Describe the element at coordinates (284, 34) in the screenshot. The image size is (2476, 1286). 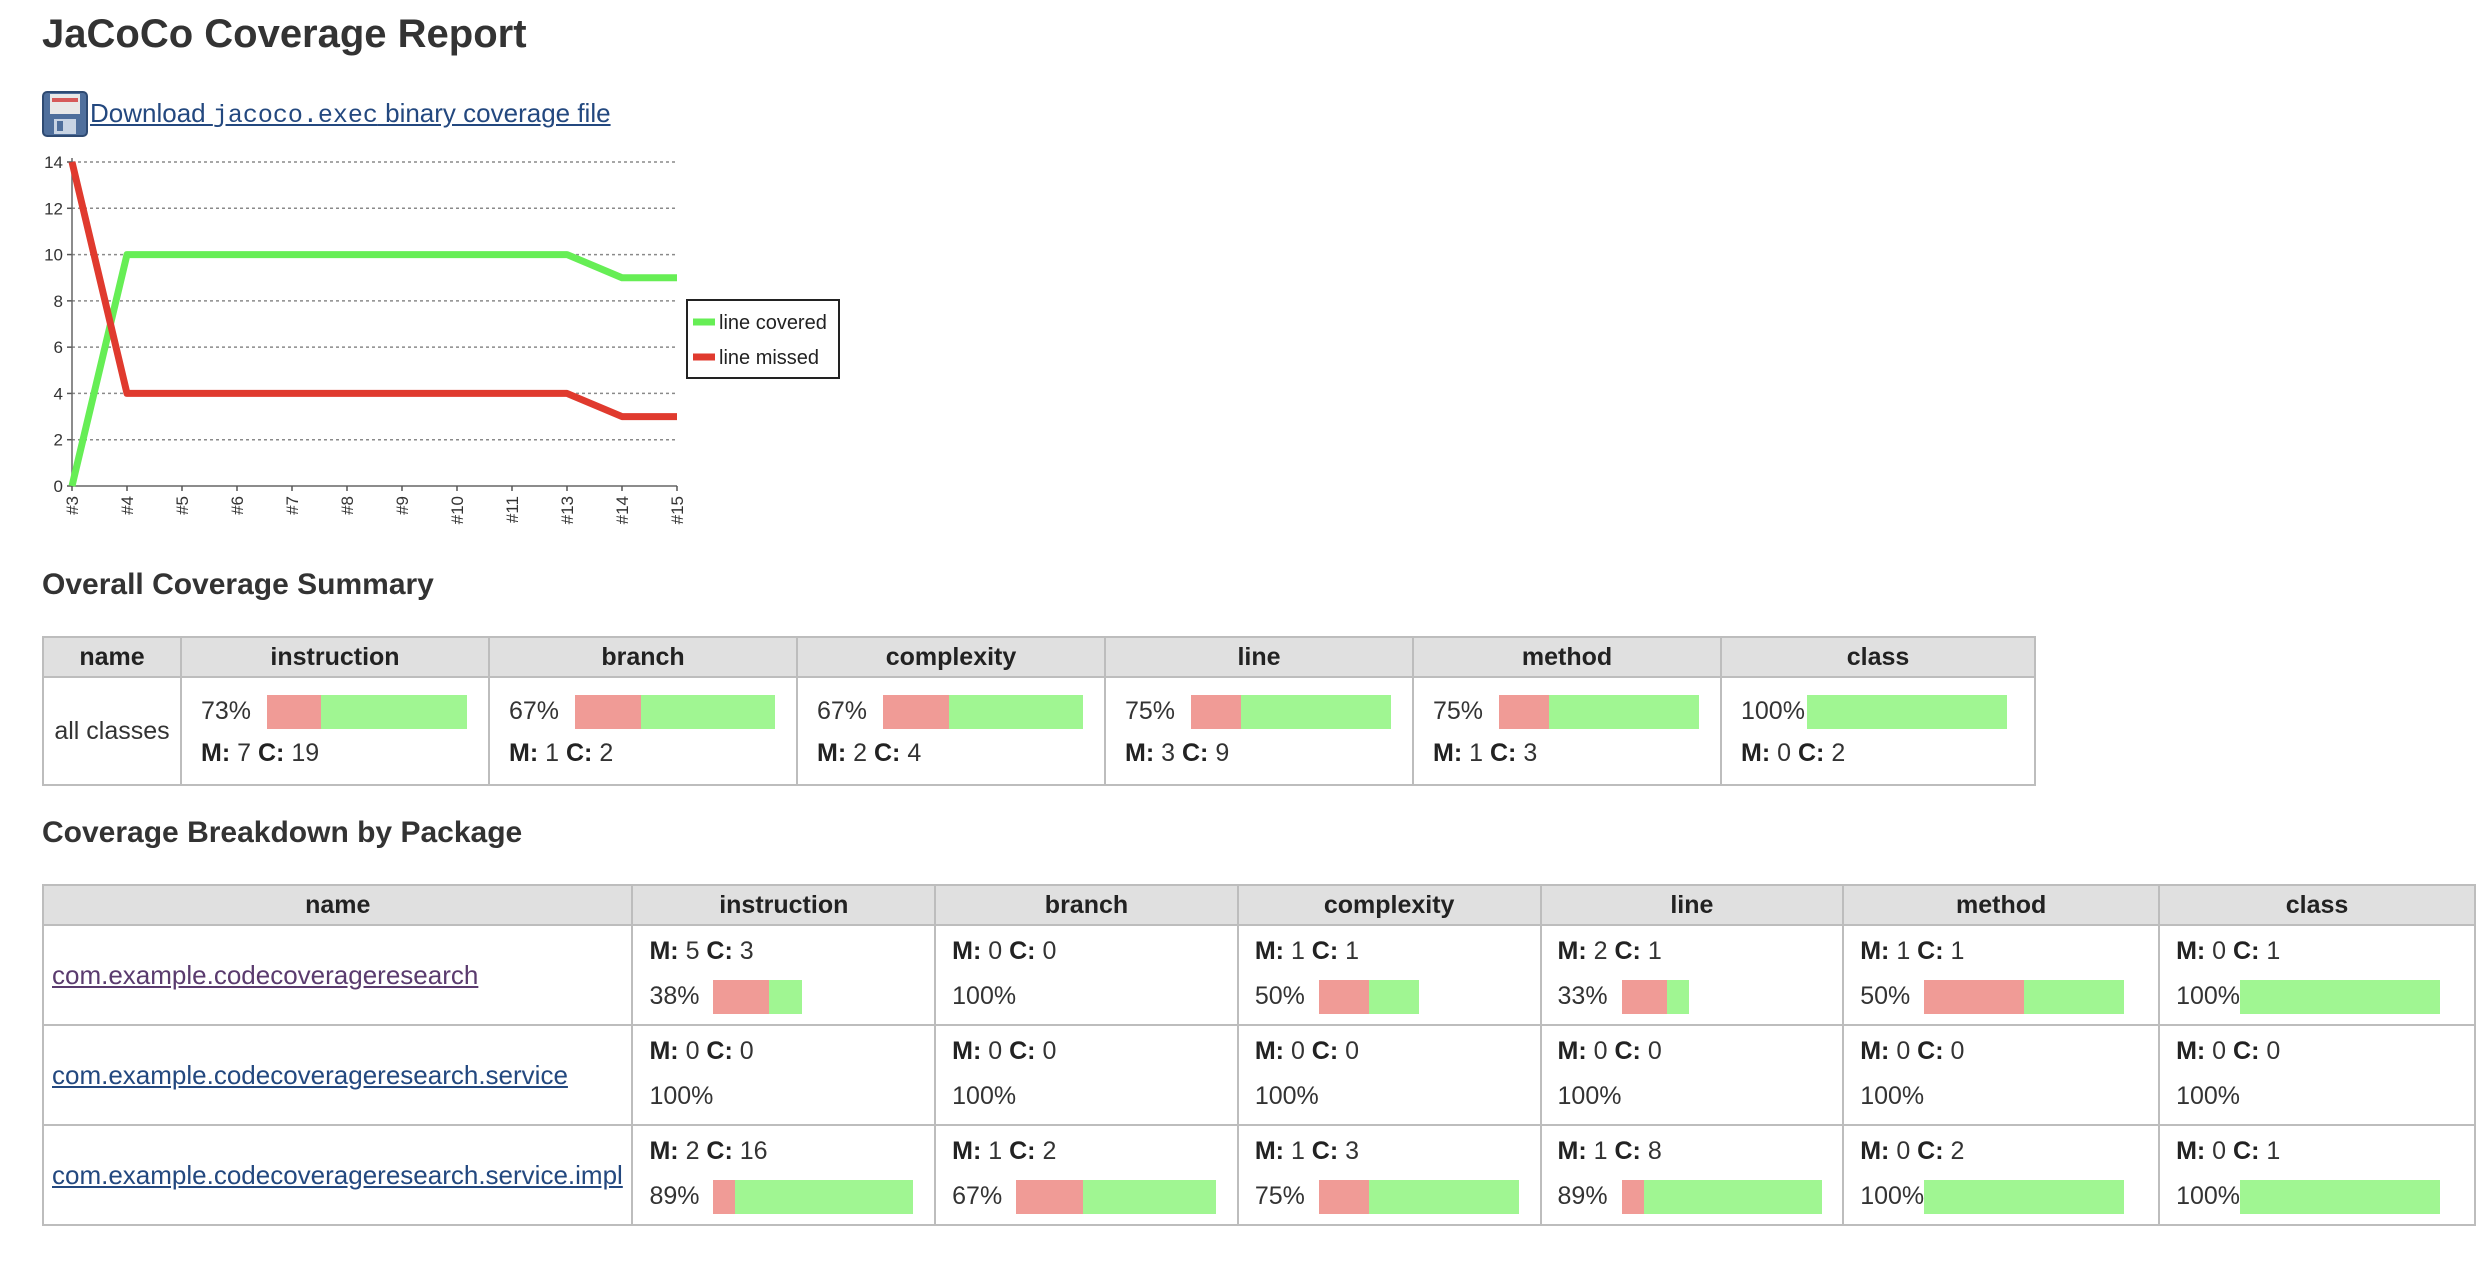
I see `page-title: JaCoCo Coverage Report` at that location.